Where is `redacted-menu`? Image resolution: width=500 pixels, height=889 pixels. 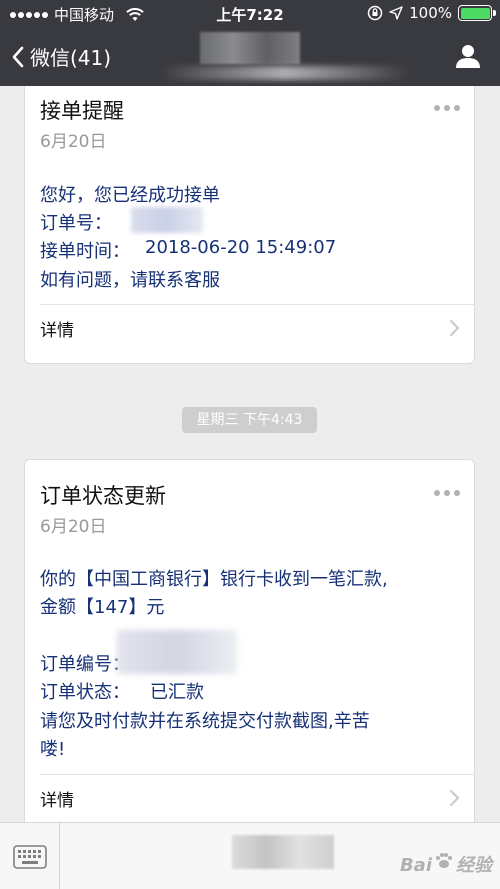 redacted-menu is located at coordinates (283, 852).